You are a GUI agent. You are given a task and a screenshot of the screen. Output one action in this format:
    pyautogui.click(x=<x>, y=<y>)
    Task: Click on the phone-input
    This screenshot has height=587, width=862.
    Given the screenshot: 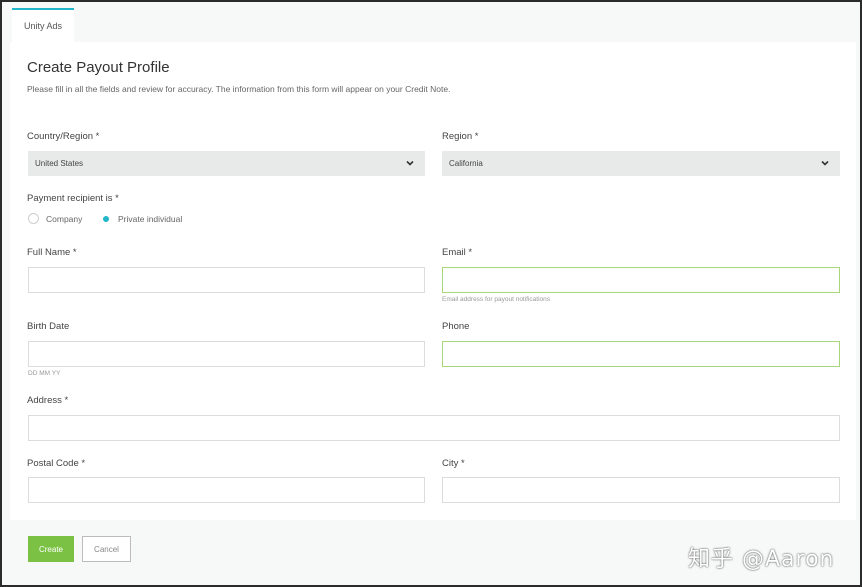 What is the action you would take?
    pyautogui.click(x=641, y=354)
    